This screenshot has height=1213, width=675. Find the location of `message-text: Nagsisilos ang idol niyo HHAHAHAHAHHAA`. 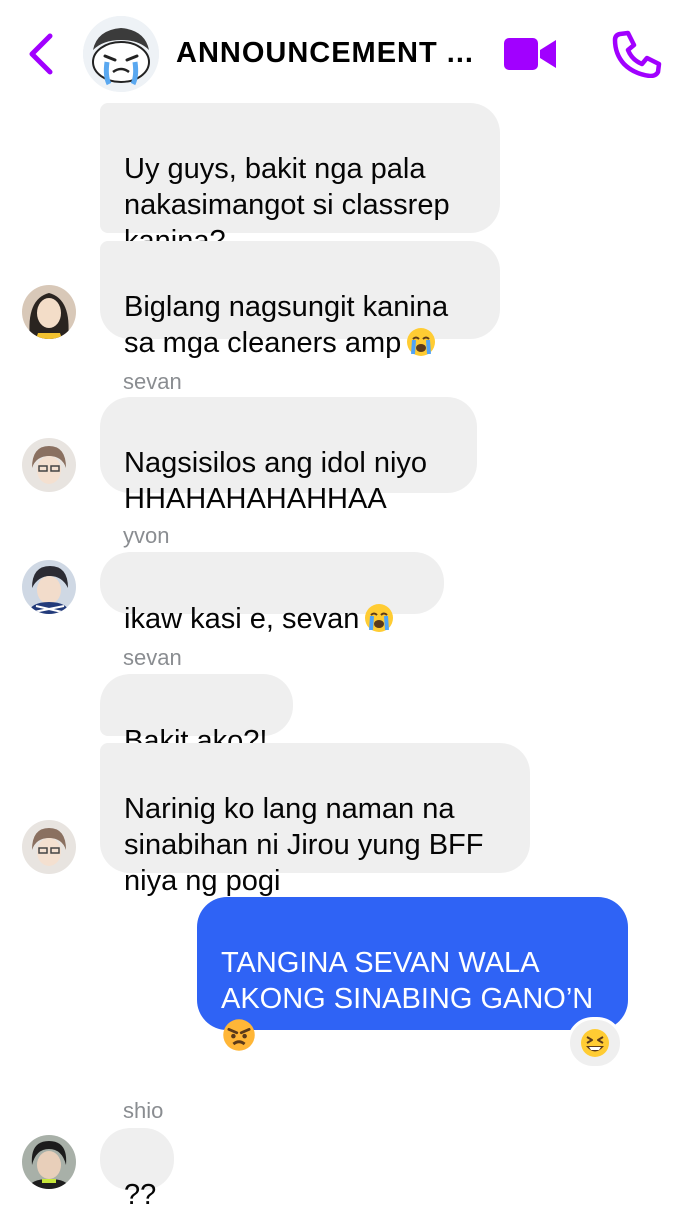

message-text: Nagsisilos ang idol niyo HHAHAHAHAHHAA is located at coordinates (276, 481).